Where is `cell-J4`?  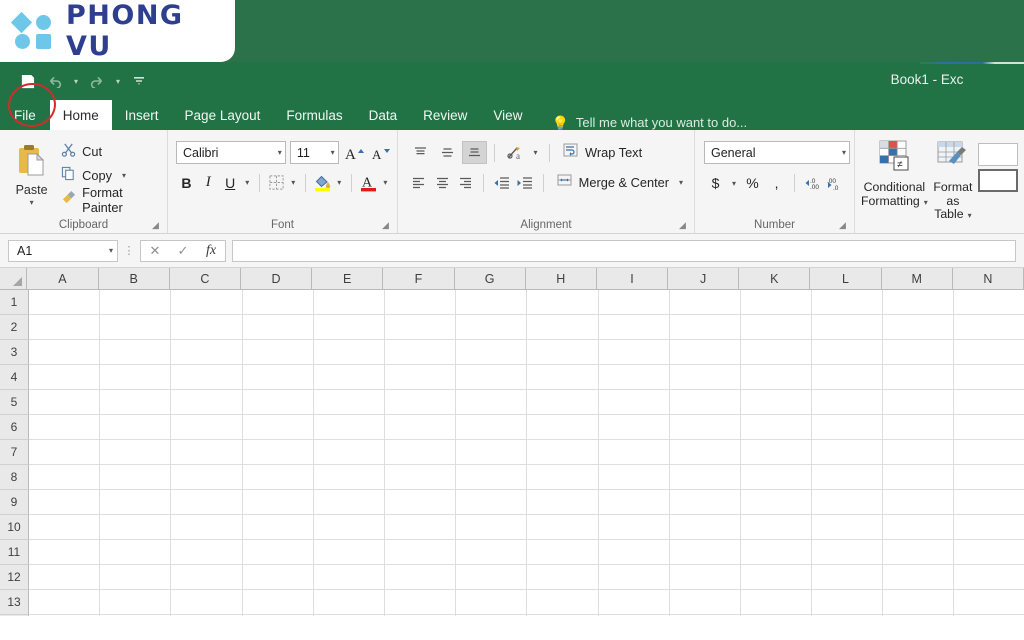 cell-J4 is located at coordinates (705, 377).